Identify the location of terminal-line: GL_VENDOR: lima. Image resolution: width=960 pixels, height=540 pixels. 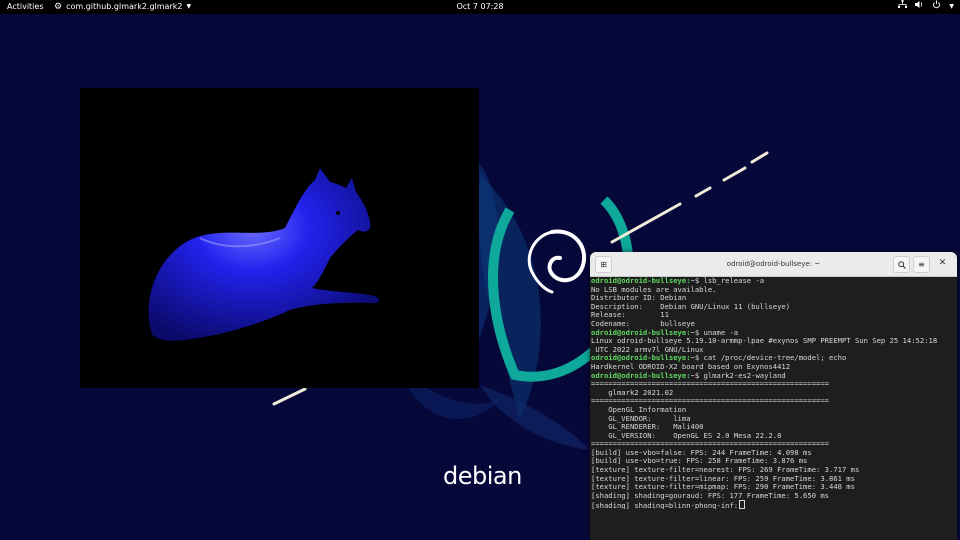
(773, 419).